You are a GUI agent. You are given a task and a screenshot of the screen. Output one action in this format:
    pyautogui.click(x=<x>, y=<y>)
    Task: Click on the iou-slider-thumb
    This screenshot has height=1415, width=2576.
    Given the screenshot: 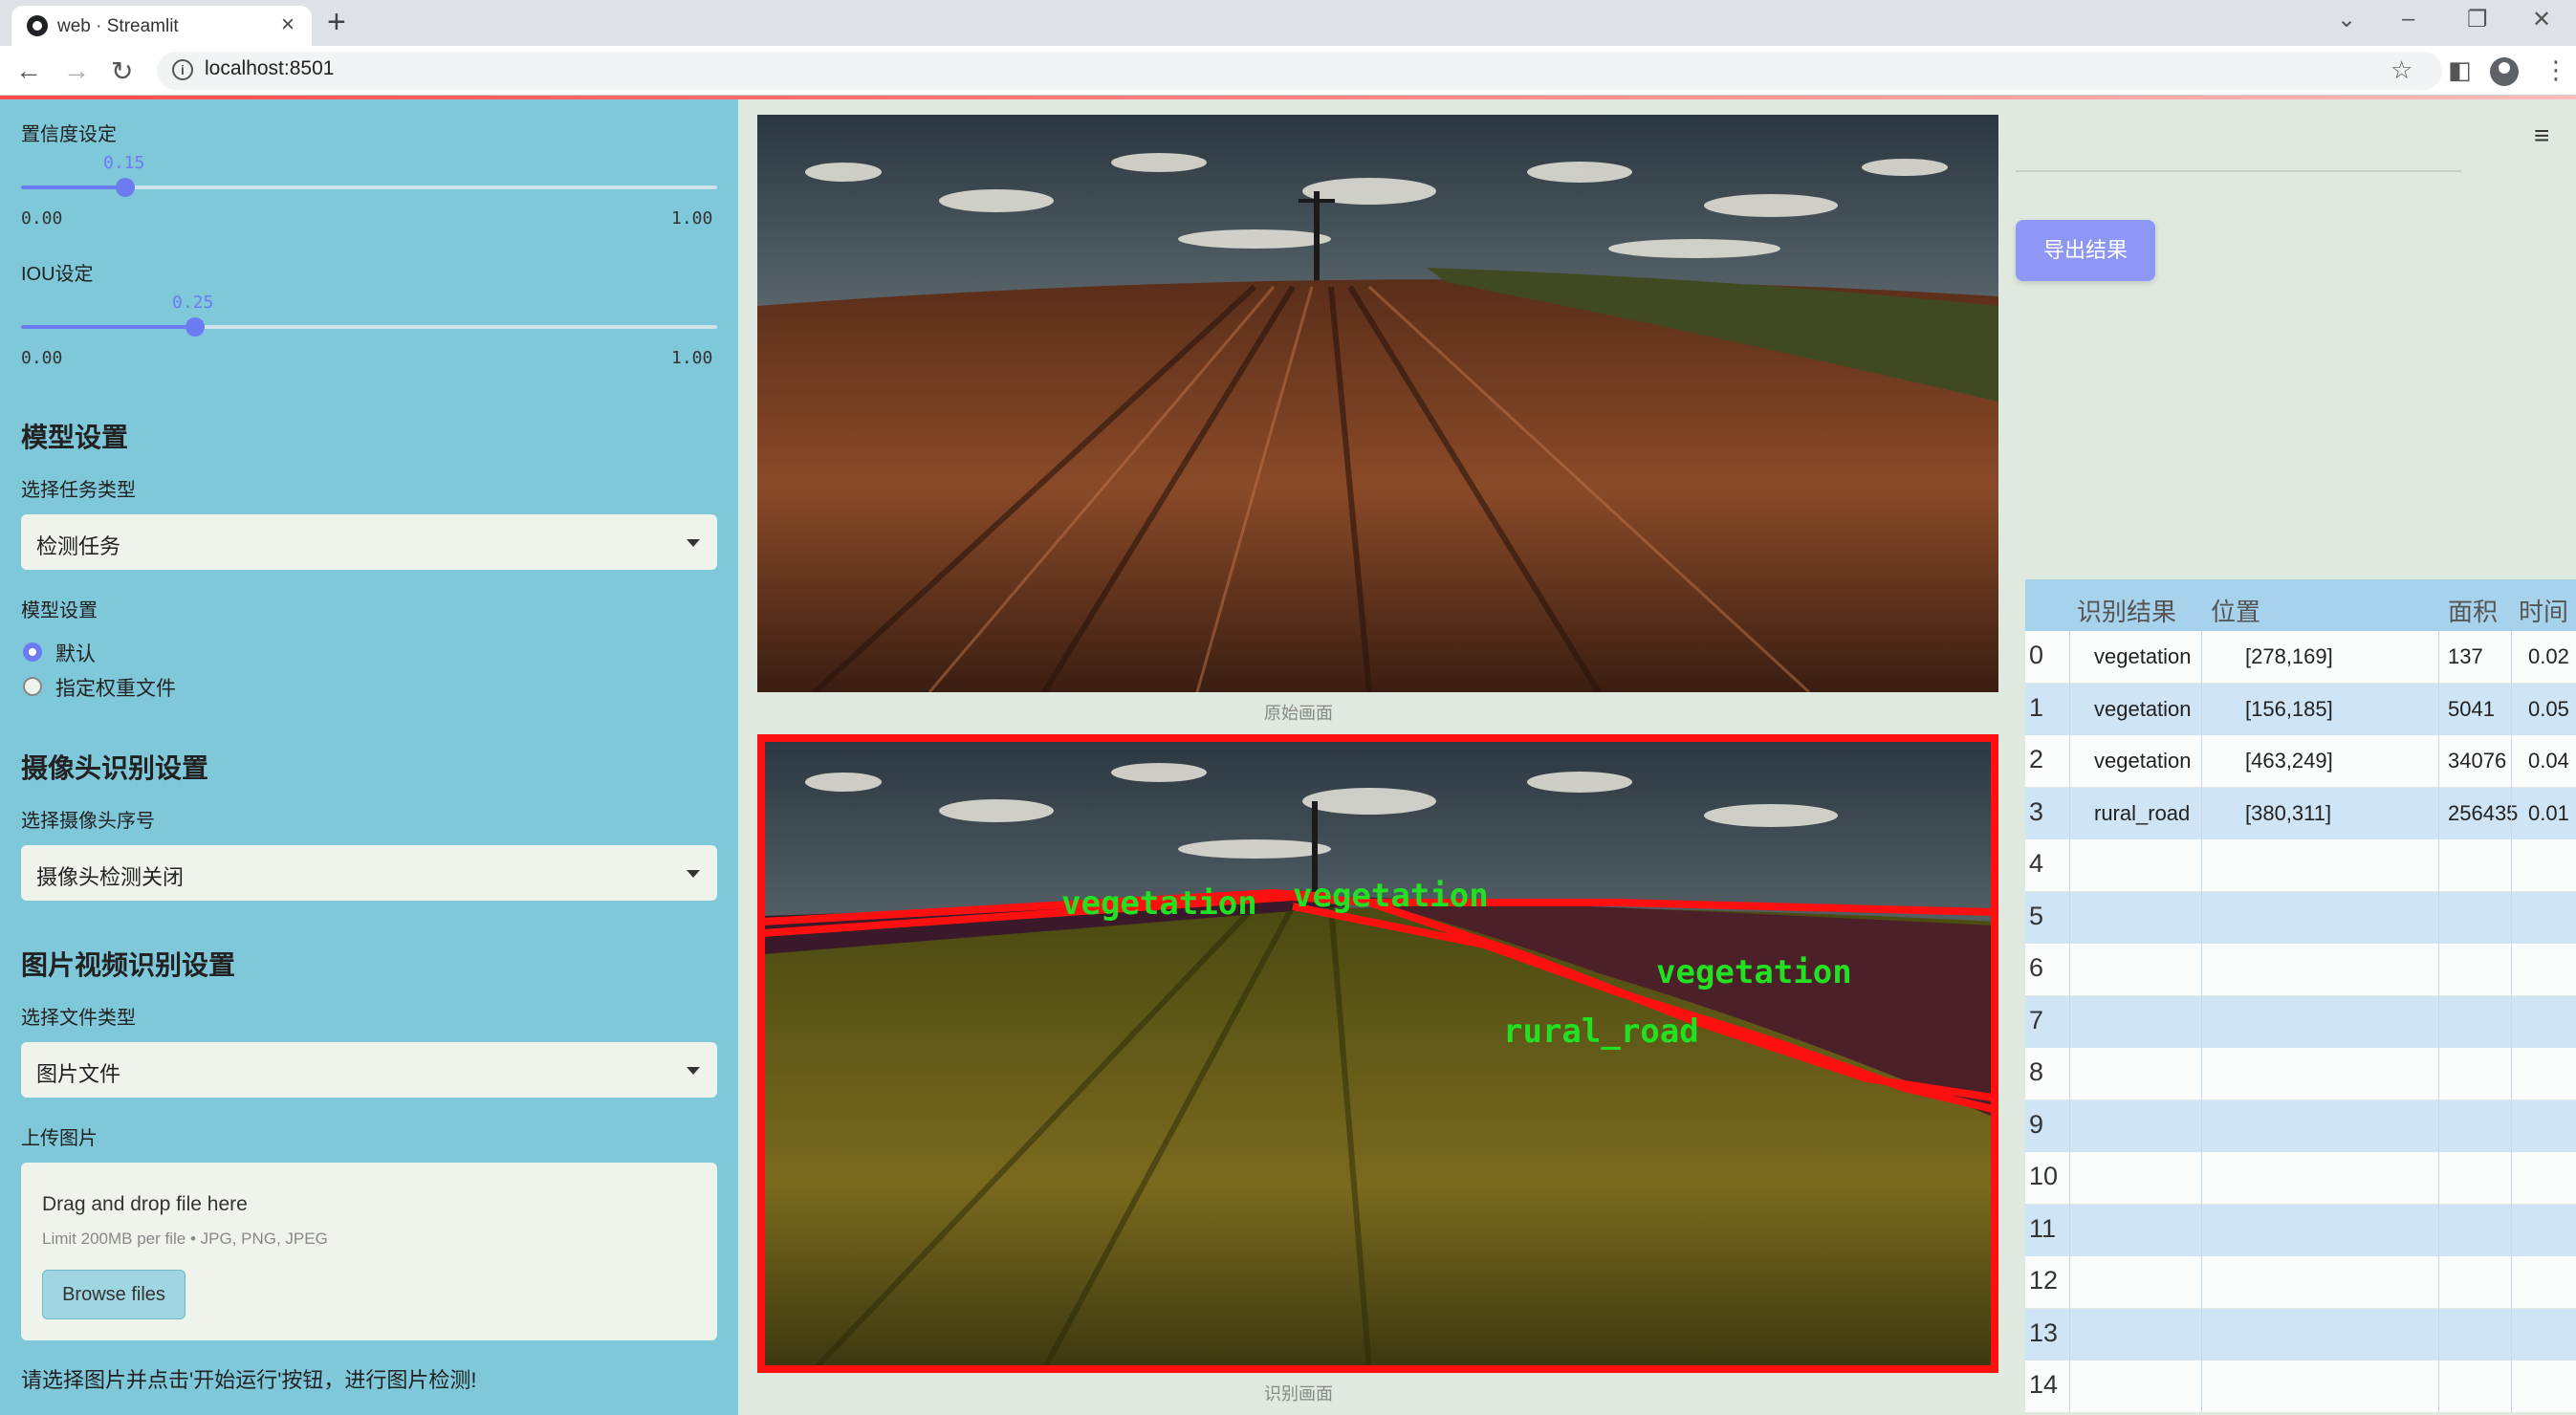 What is the action you would take?
    pyautogui.click(x=195, y=327)
    